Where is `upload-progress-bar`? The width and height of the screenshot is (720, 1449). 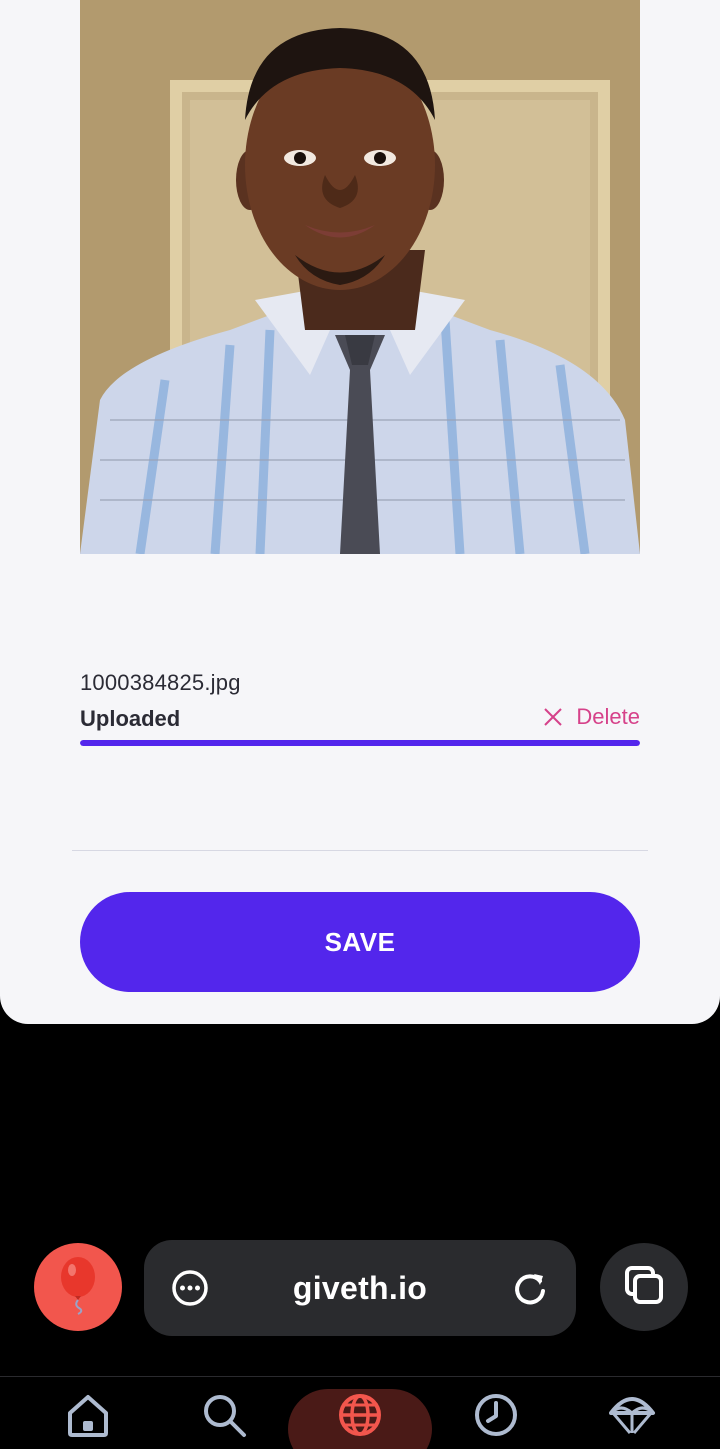
upload-progress-bar is located at coordinates (360, 743).